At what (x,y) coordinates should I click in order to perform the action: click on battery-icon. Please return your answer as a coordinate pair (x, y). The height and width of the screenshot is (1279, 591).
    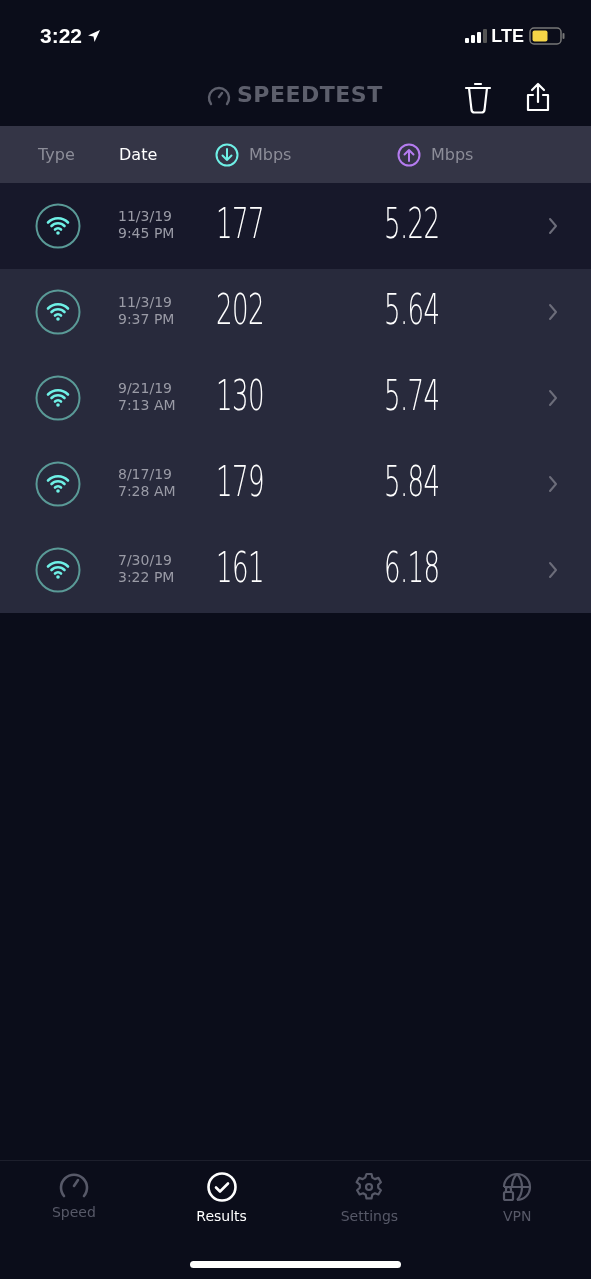
    Looking at the image, I should click on (547, 36).